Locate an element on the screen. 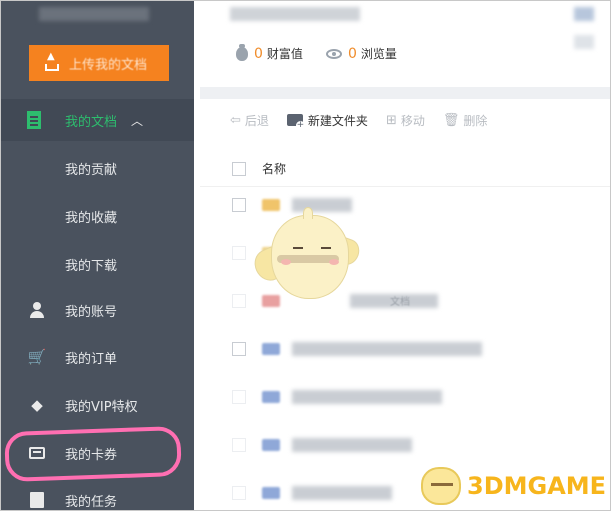 The image size is (611, 511). highlight-annotation is located at coordinates (93, 454).